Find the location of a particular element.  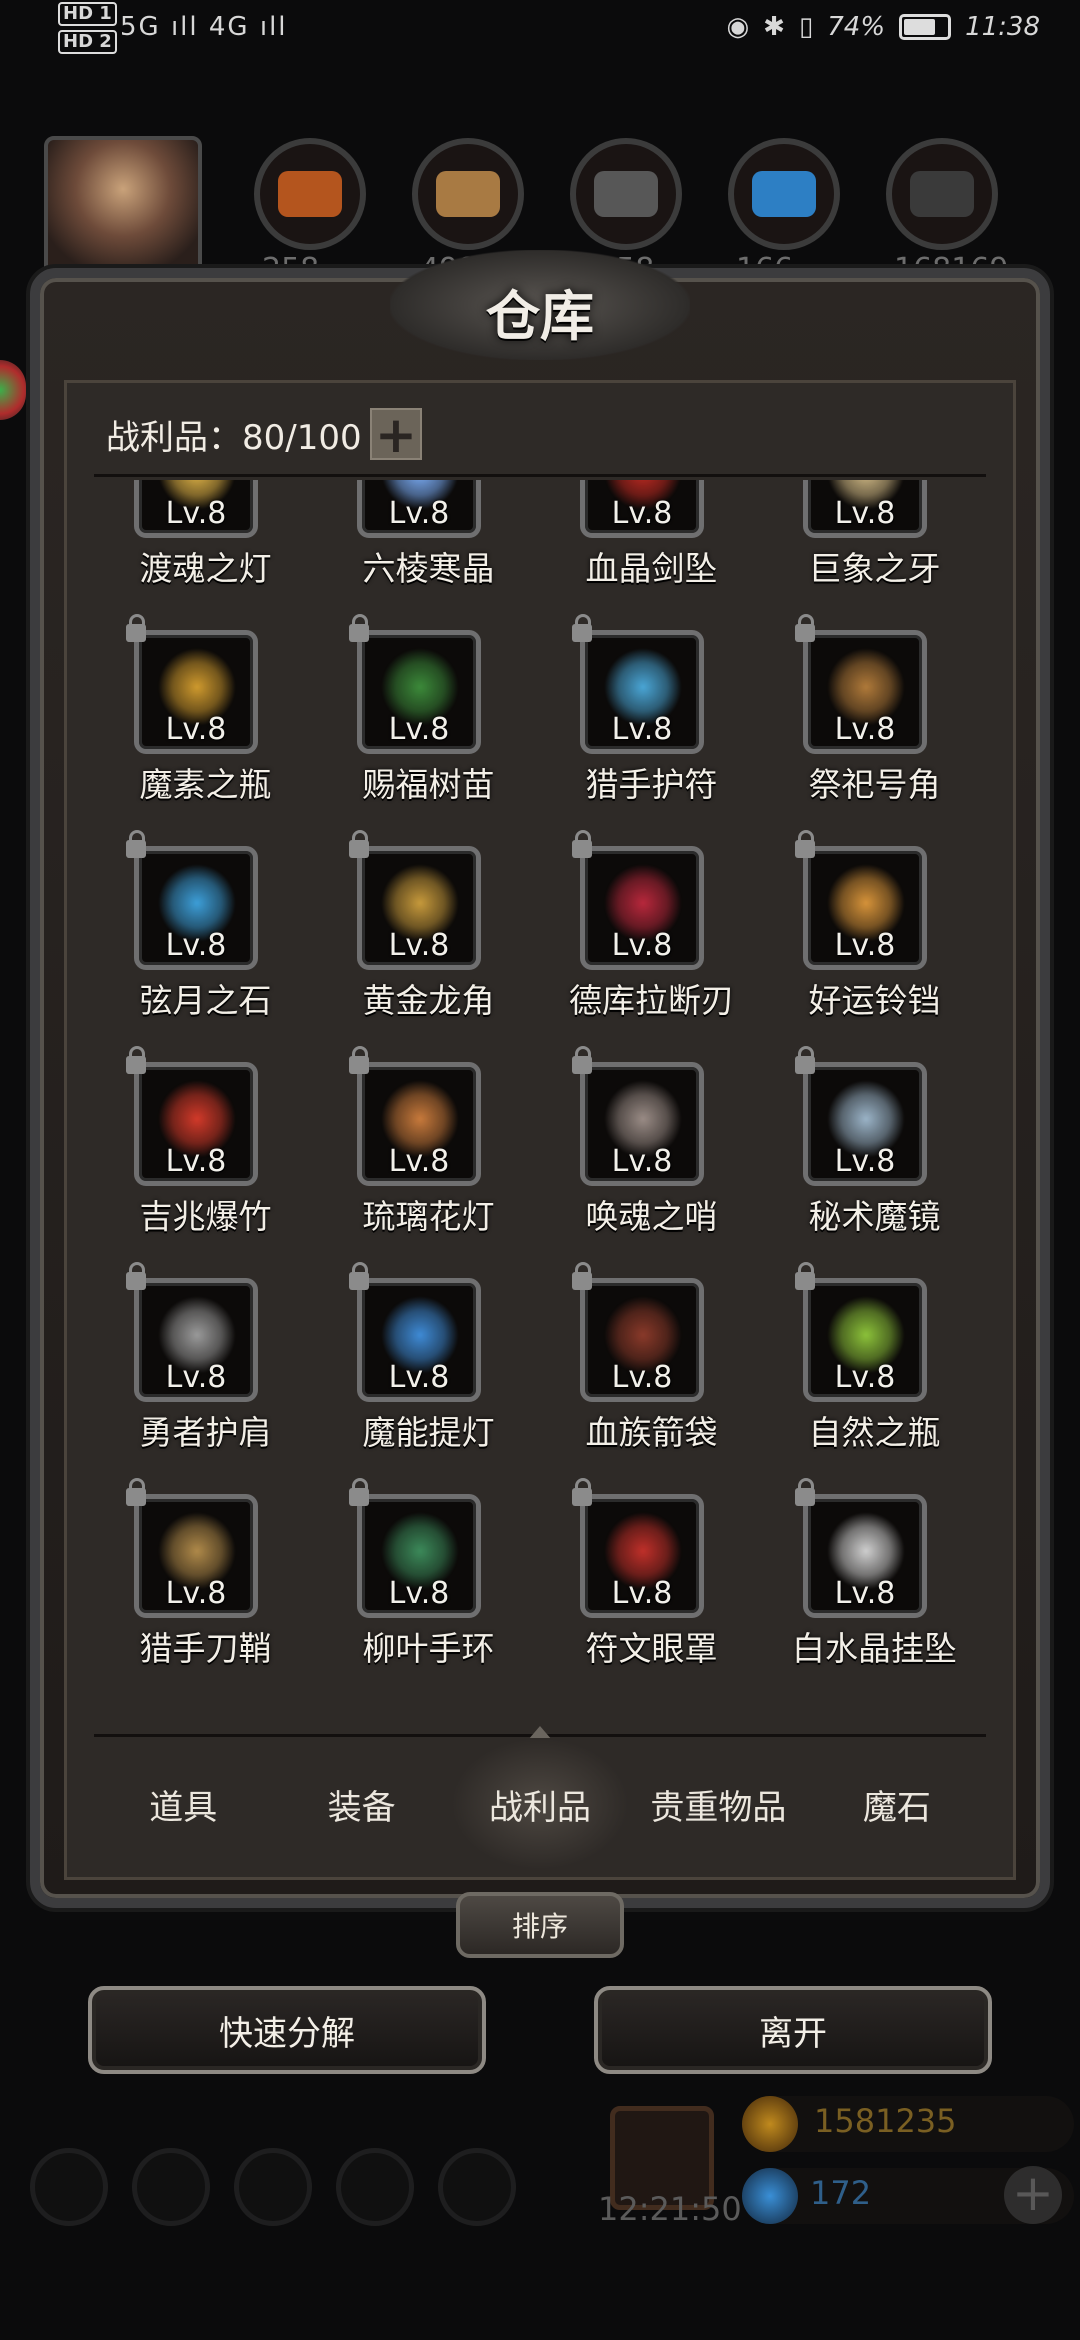

guild-icon is located at coordinates (171, 2187).